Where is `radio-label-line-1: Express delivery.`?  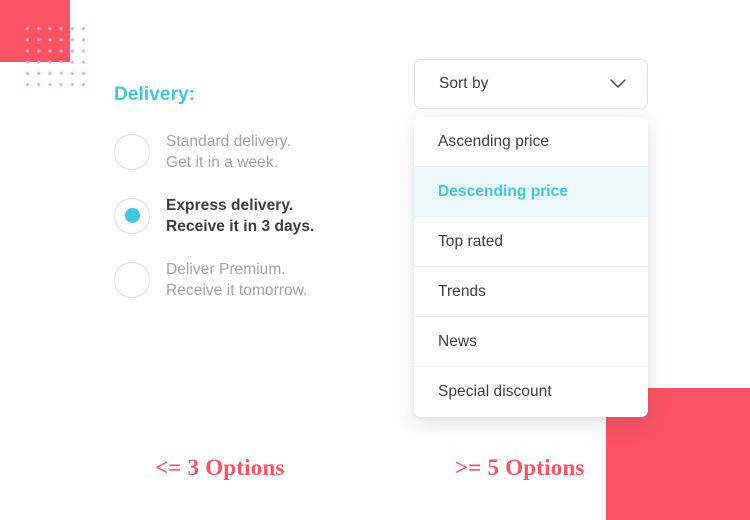 radio-label-line-1: Express delivery. is located at coordinates (230, 205).